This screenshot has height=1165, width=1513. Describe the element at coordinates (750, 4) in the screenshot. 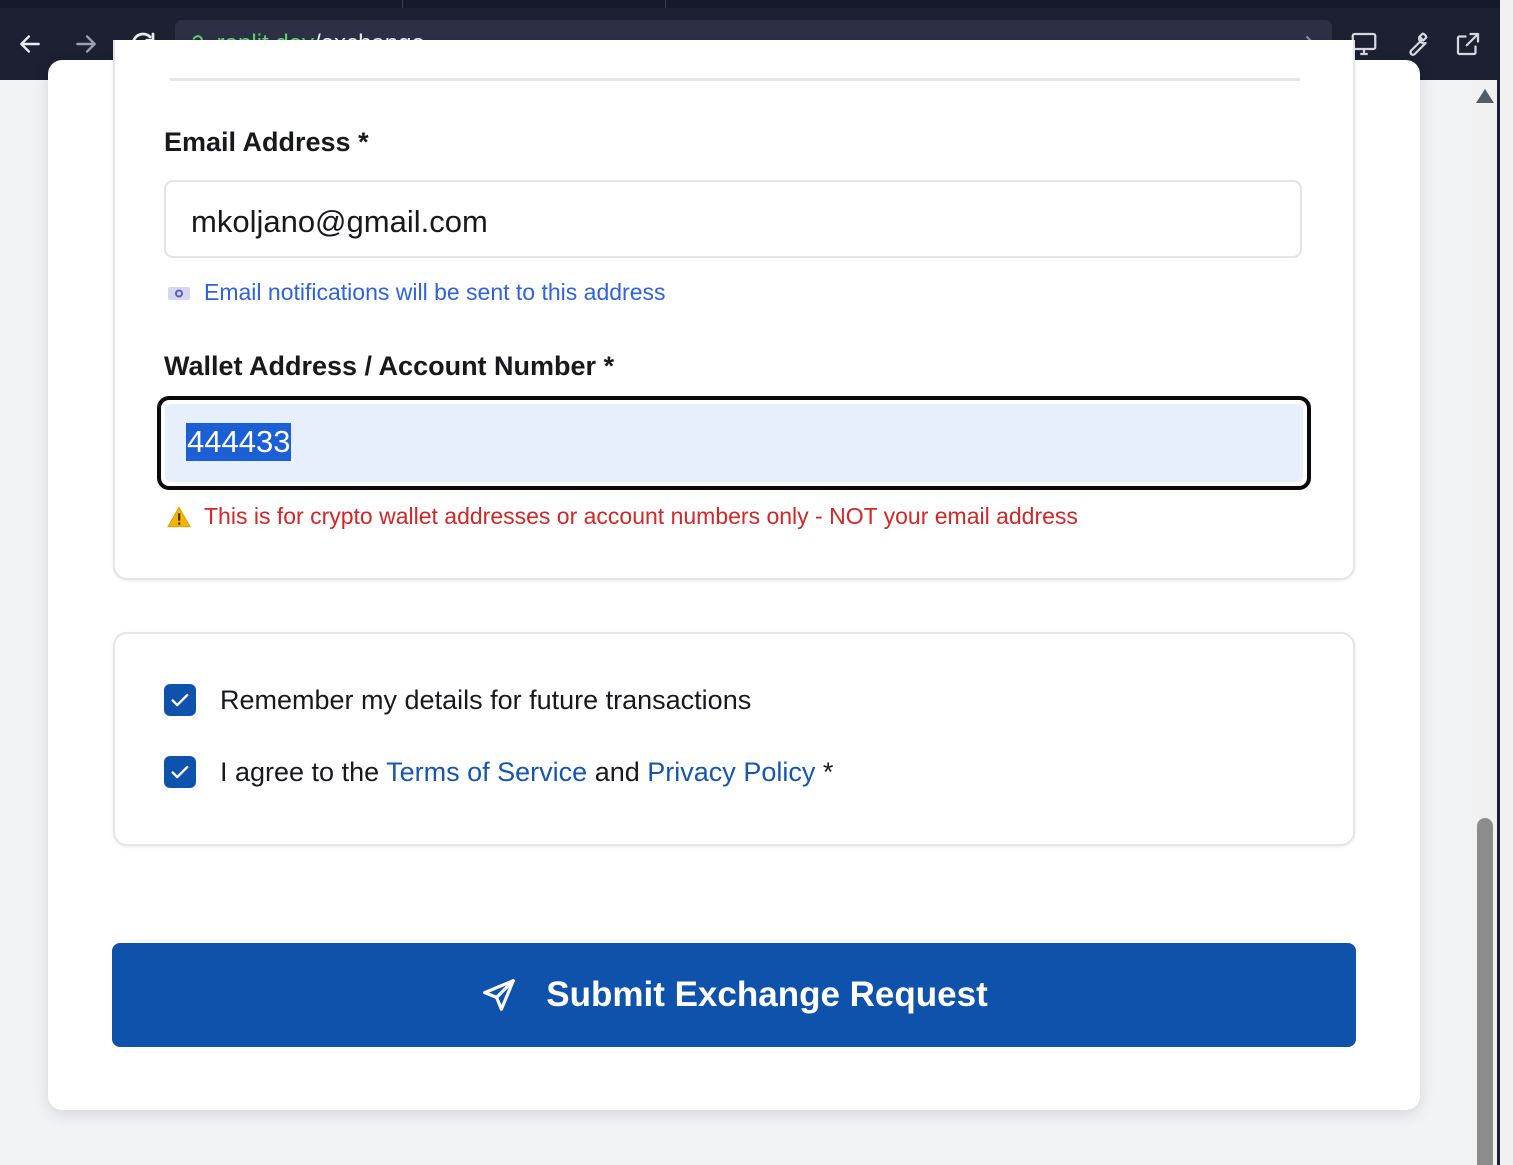

I see `tab-strip` at that location.